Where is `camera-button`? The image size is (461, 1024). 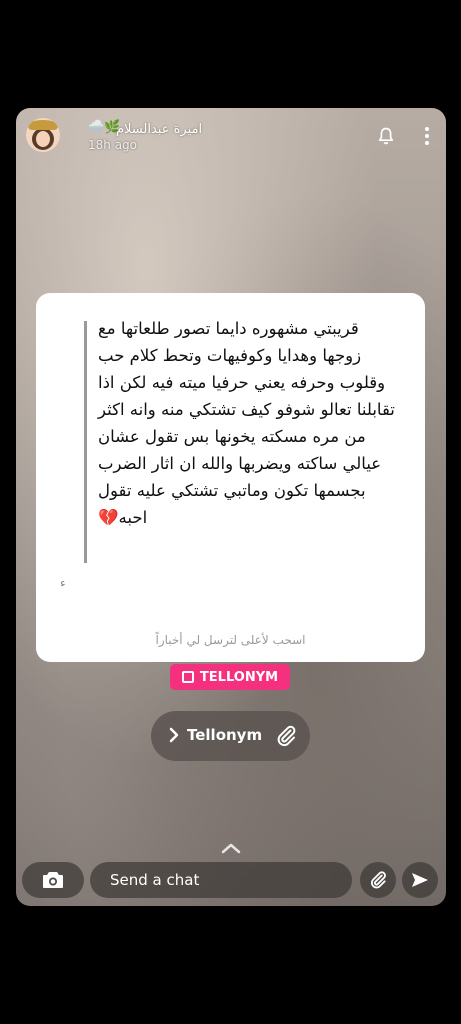
camera-button is located at coordinates (53, 880).